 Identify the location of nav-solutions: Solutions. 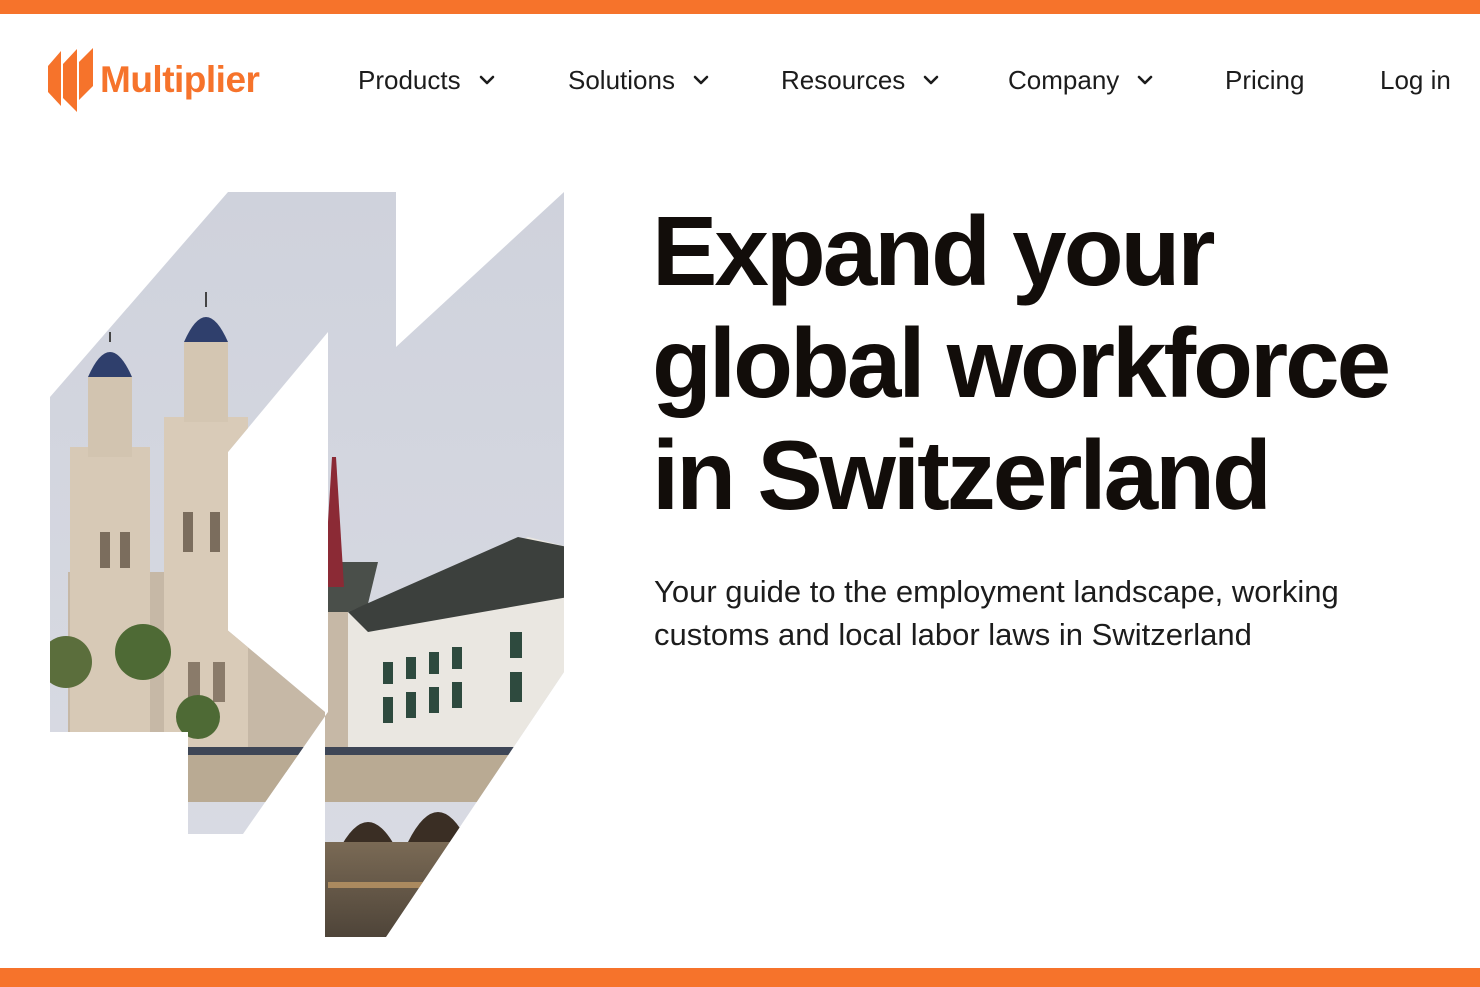
(638, 80).